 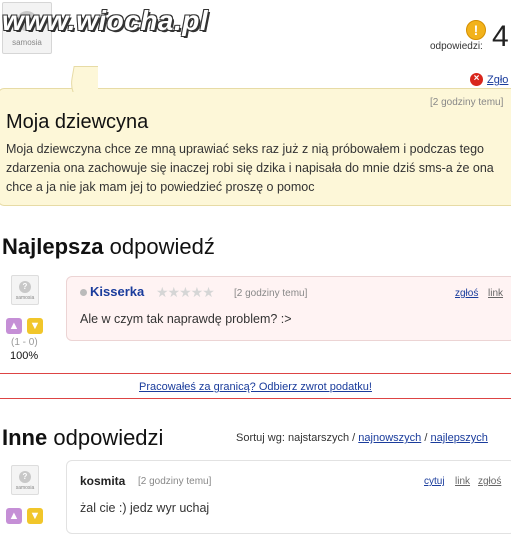 I want to click on question-time: [2 godziny temu], so click(x=467, y=102).